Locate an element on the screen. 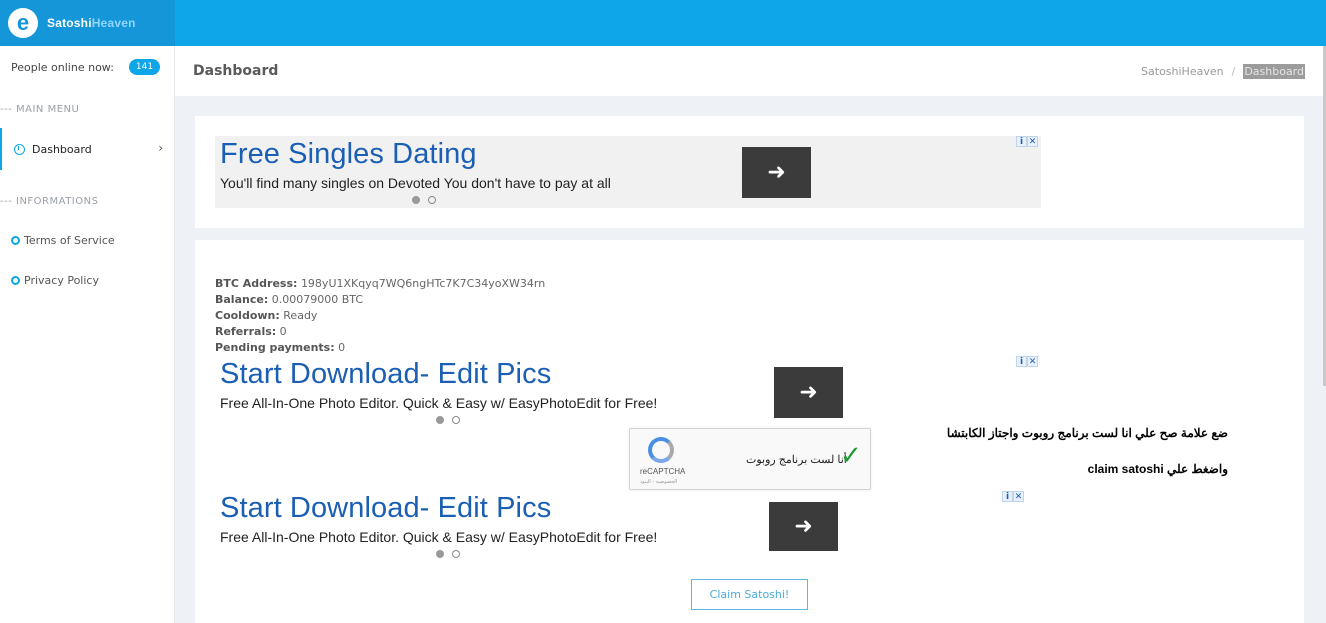 Image resolution: width=1326 pixels, height=623 pixels. brand-name: SatoshiHeaven is located at coordinates (91, 23).